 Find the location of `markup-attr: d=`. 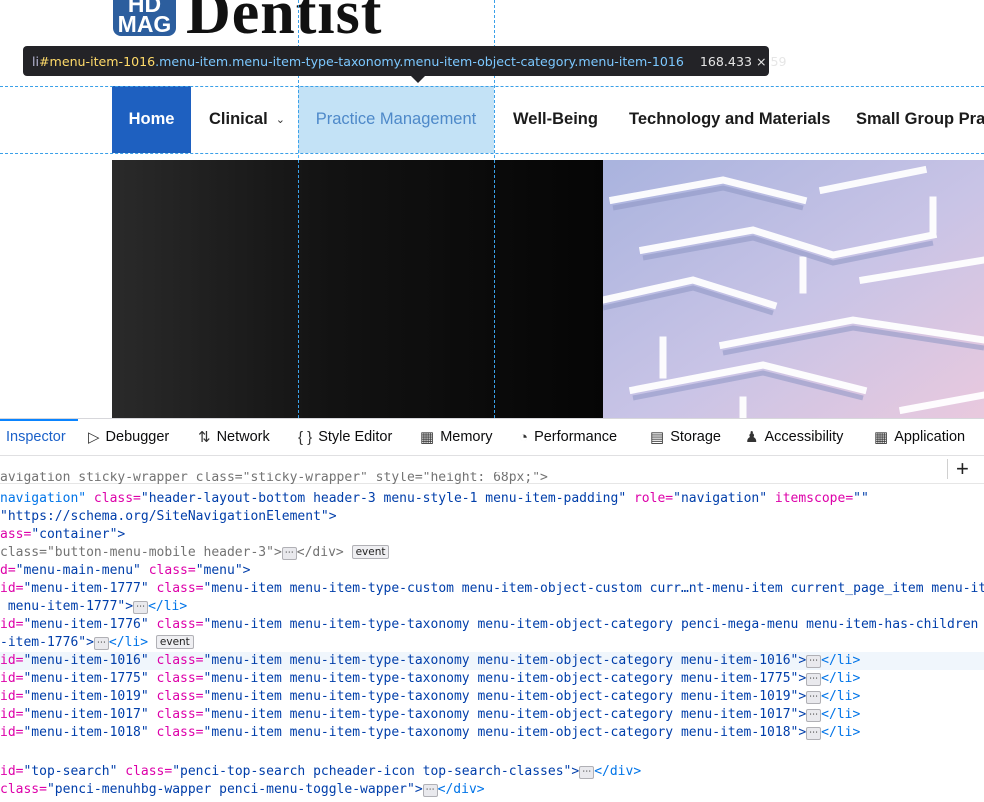

markup-attr: d= is located at coordinates (8, 570).